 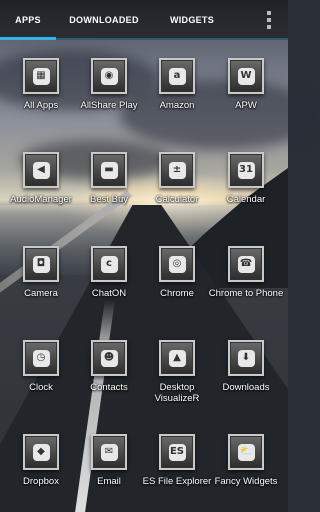 What do you see at coordinates (177, 89) in the screenshot?
I see `app-amazon: a Amazon` at bounding box center [177, 89].